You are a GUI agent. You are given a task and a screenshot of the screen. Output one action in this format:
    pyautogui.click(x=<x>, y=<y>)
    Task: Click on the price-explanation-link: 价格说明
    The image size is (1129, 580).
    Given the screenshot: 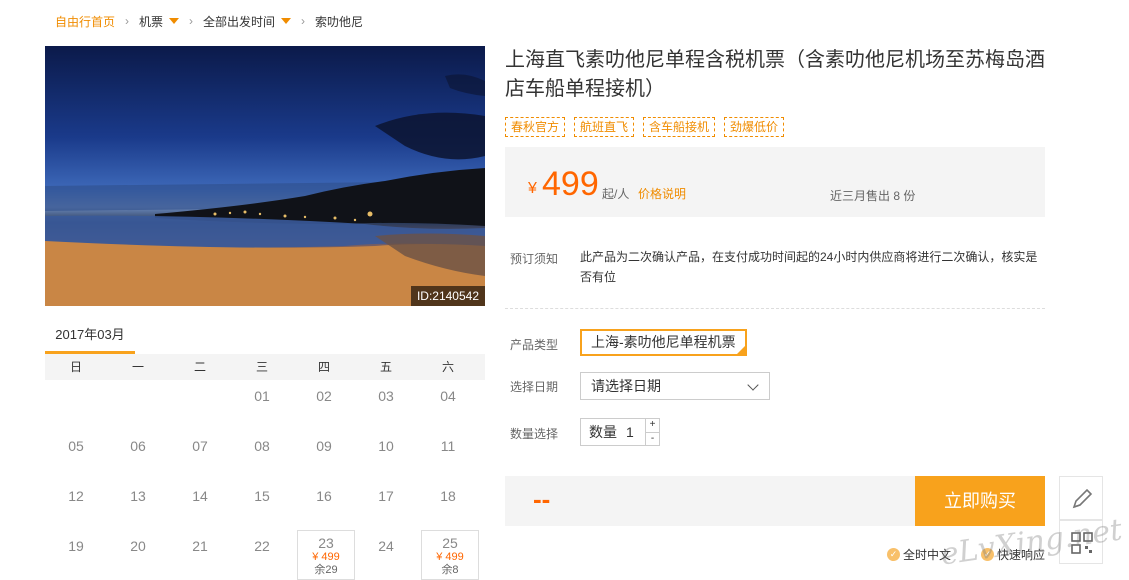 What is the action you would take?
    pyautogui.click(x=662, y=193)
    